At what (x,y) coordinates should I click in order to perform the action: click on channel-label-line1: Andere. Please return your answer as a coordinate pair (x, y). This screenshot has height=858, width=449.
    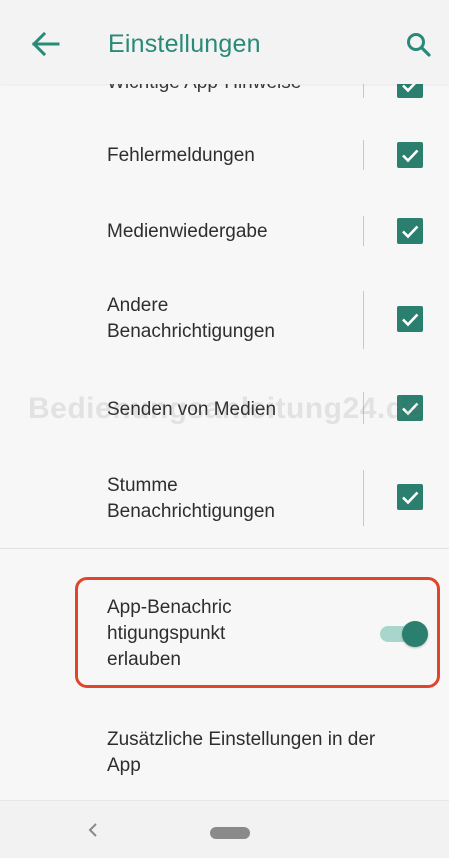
    Looking at the image, I should click on (138, 305).